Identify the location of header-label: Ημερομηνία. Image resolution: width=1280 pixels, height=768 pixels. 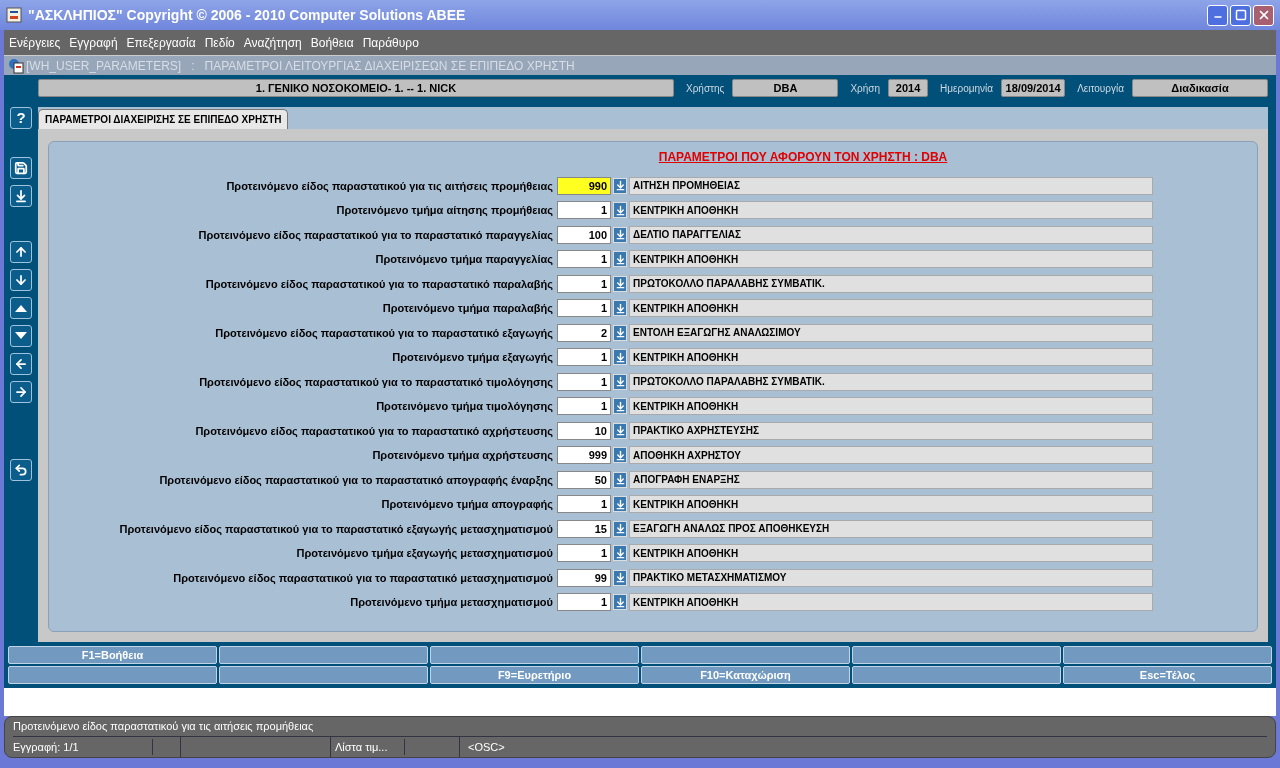
(967, 88).